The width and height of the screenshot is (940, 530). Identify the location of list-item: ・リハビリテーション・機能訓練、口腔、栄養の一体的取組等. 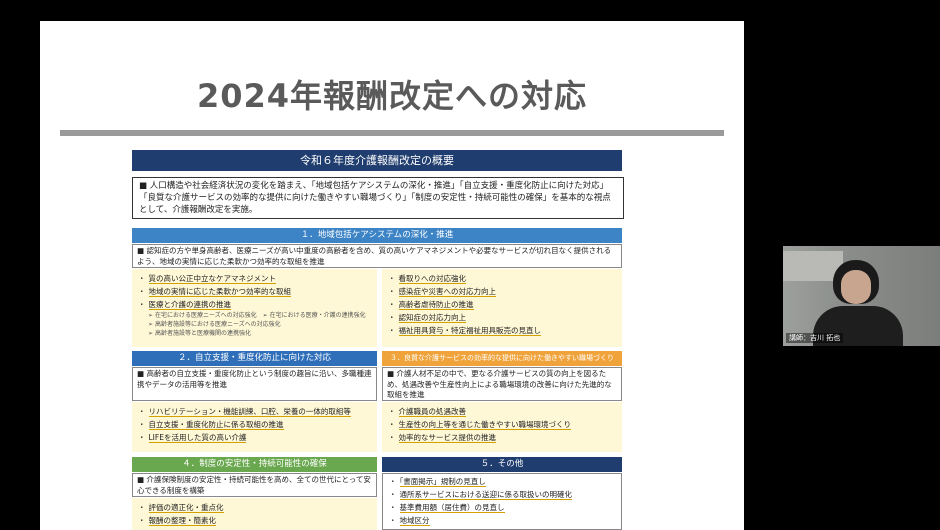
(244, 412).